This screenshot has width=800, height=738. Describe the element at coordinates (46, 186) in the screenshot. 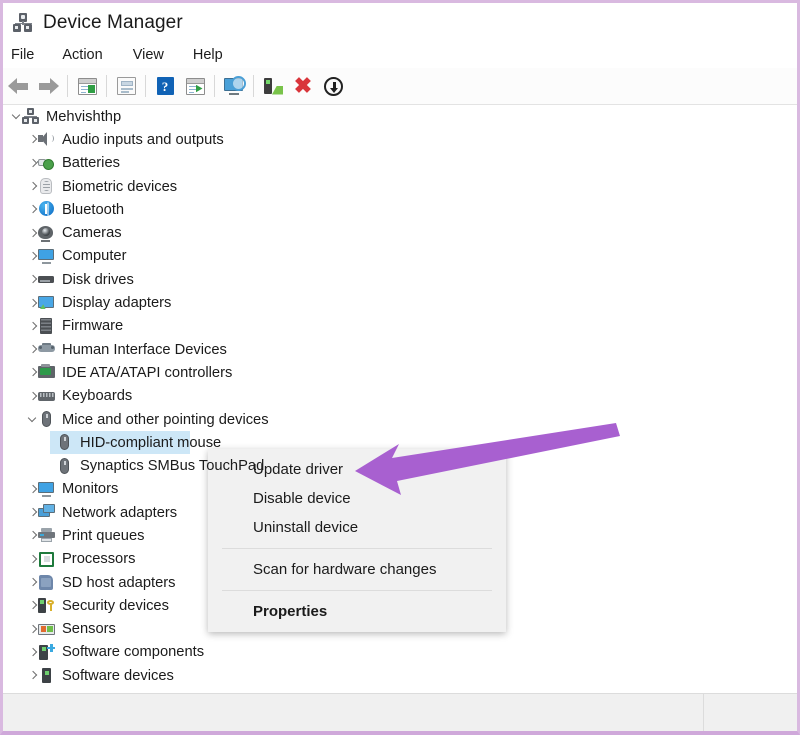

I see `fingerprint-icon` at that location.